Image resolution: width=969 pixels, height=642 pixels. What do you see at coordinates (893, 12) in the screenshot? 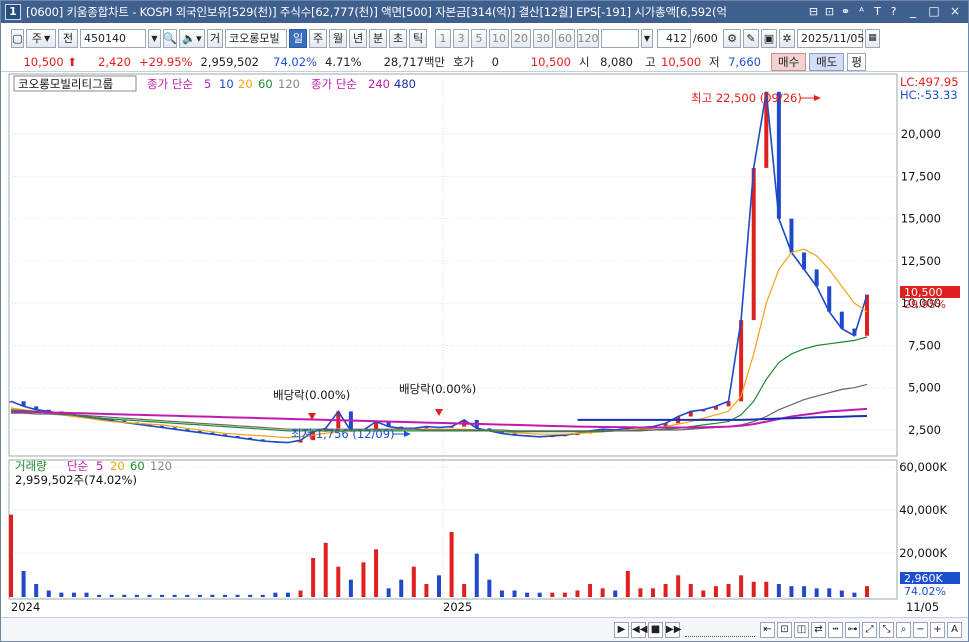
I see `help-icon: ?` at bounding box center [893, 12].